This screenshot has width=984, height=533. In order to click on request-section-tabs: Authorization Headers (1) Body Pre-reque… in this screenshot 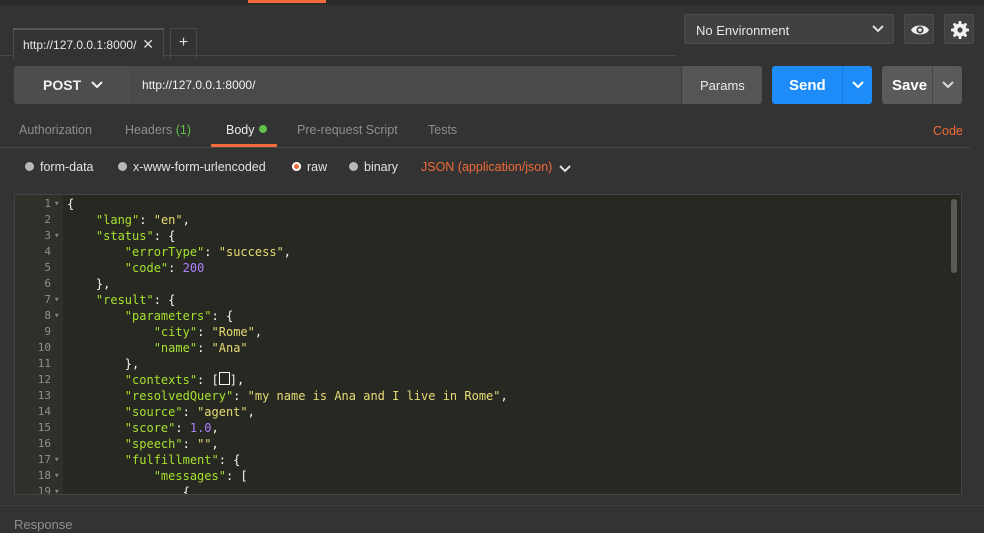, I will do `click(485, 130)`.